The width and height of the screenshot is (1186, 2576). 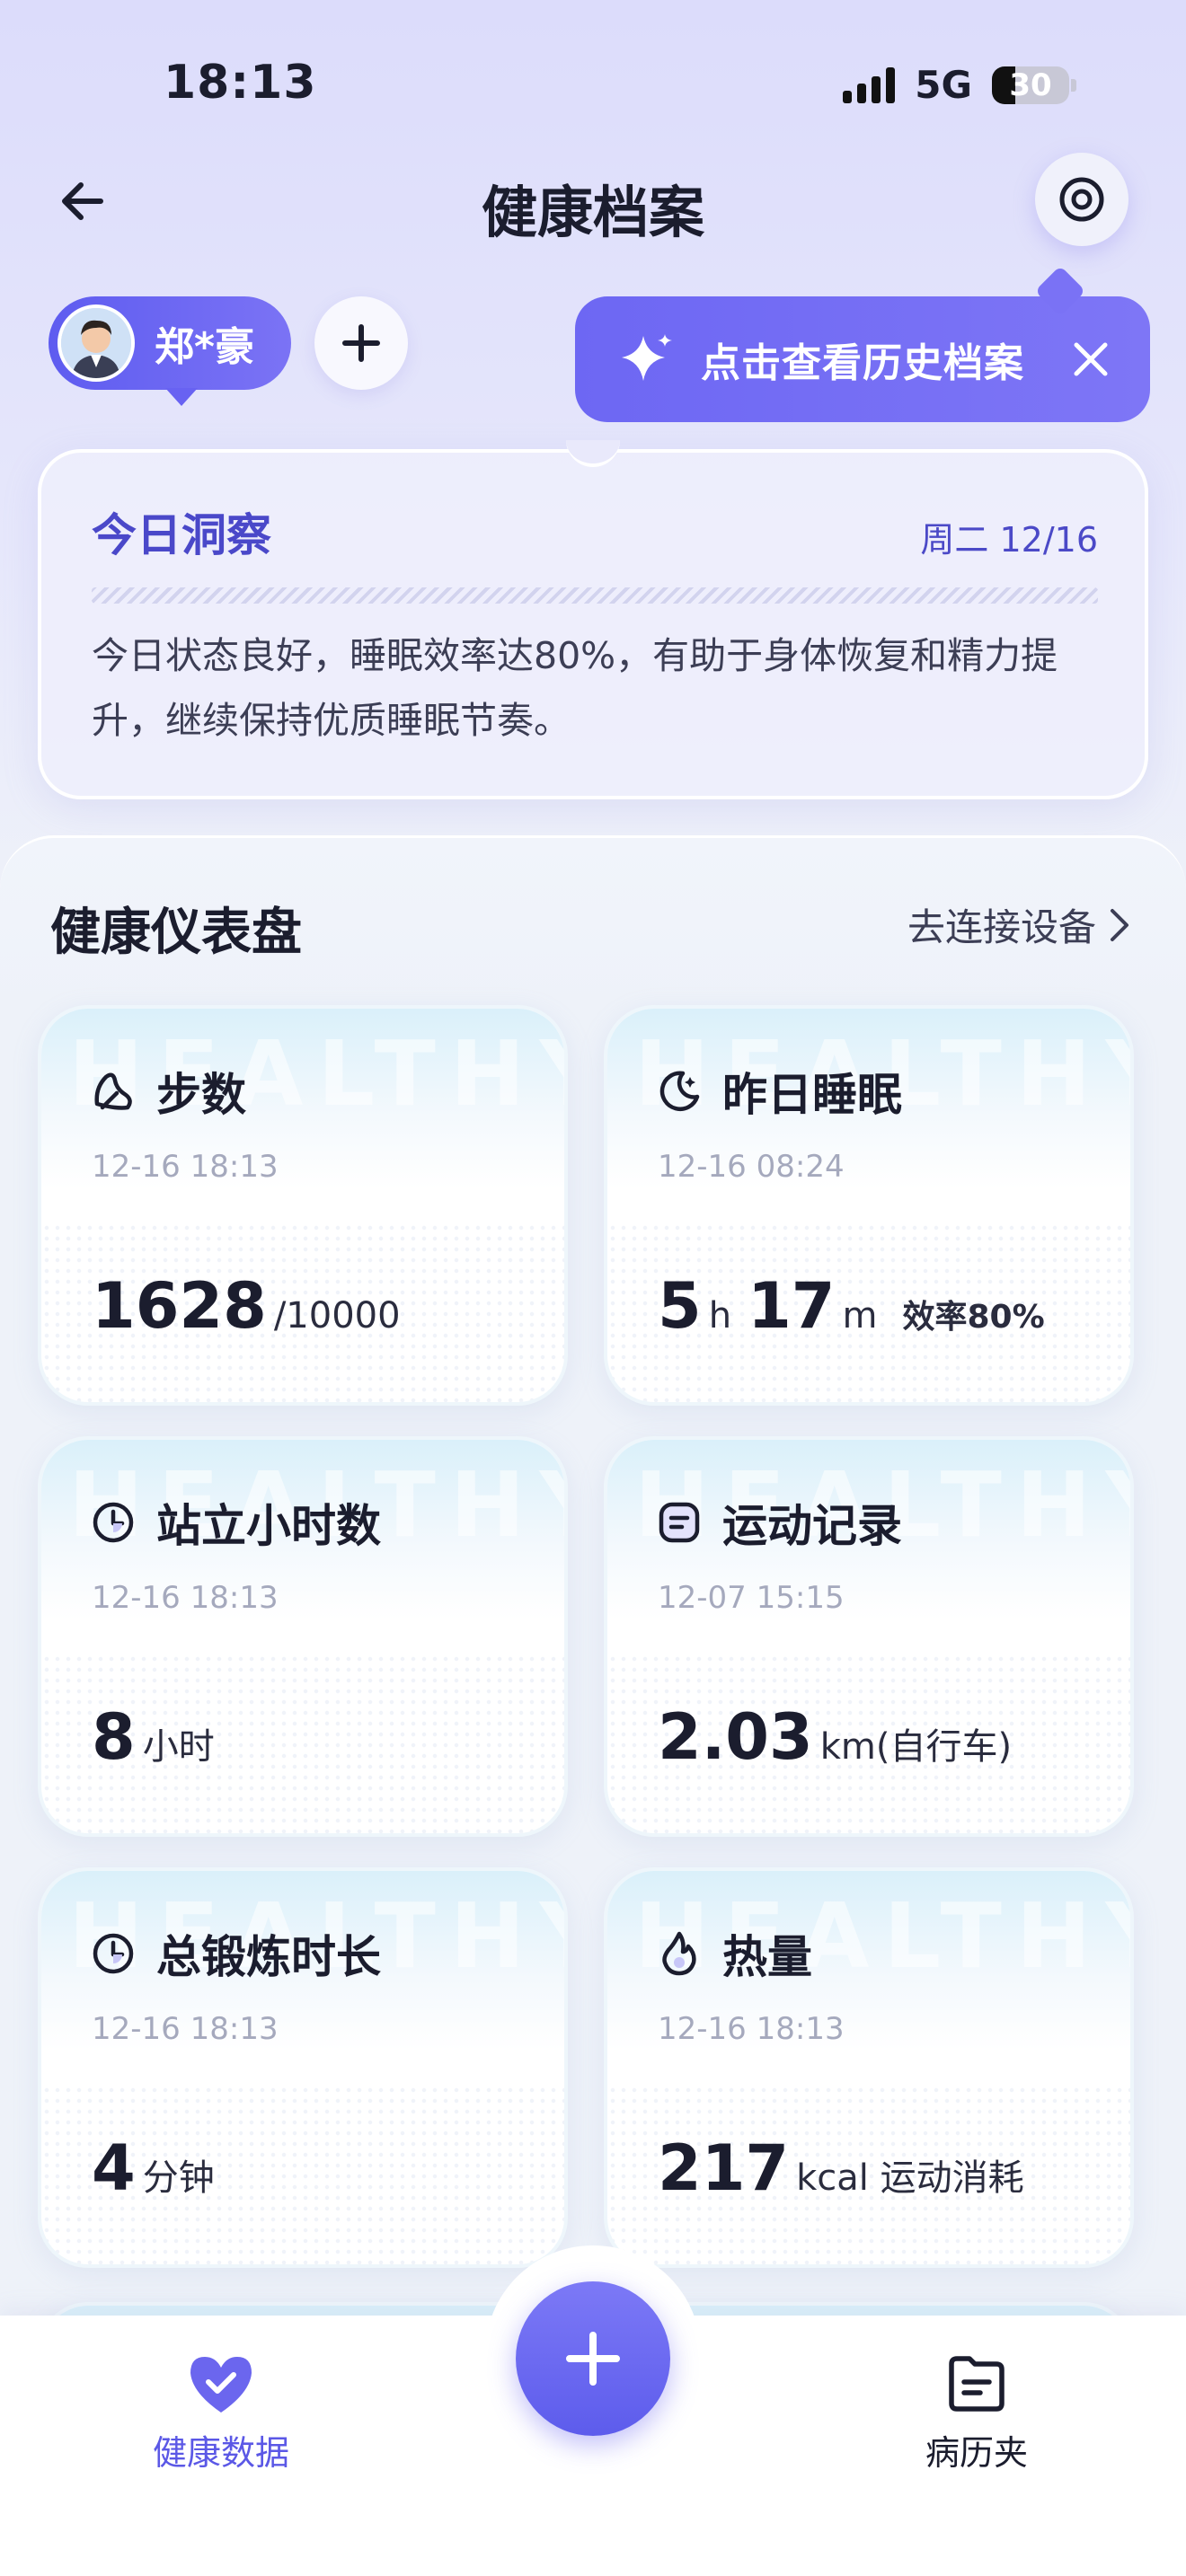 What do you see at coordinates (201, 1095) in the screenshot?
I see `card-title: 步数` at bounding box center [201, 1095].